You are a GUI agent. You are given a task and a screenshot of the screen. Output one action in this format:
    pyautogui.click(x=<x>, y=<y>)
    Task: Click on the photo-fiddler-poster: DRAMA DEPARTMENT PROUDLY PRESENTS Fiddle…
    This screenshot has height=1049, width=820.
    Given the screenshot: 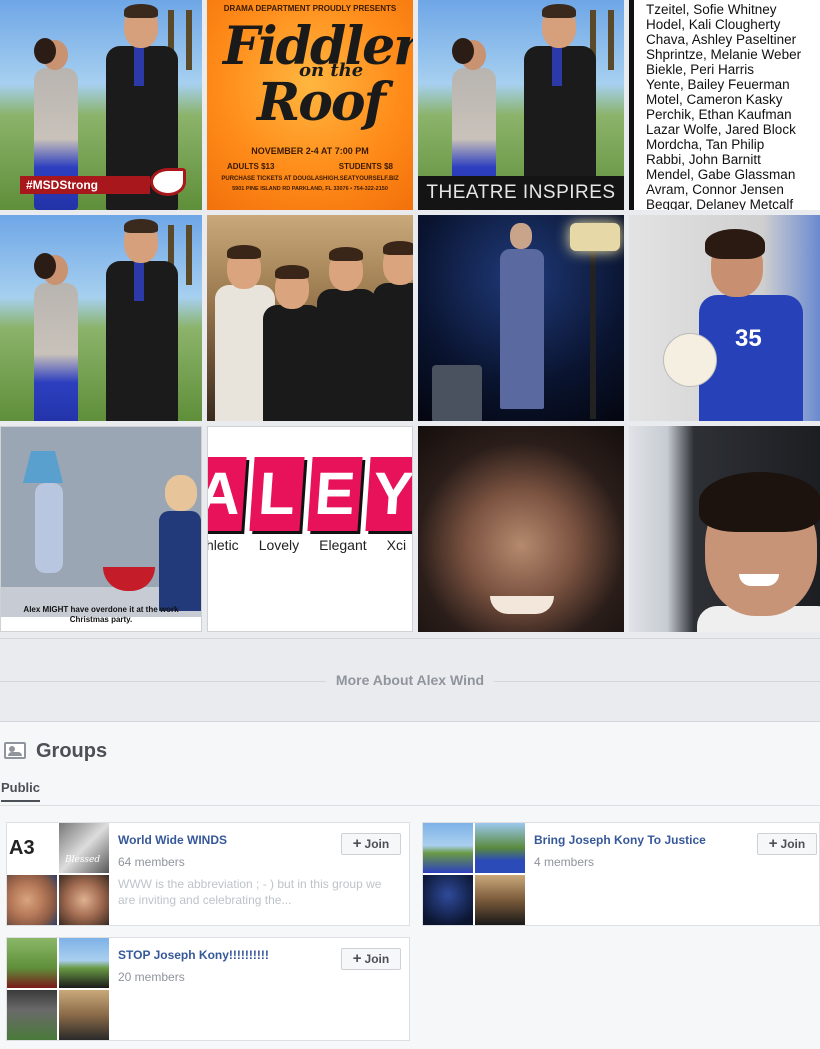 What is the action you would take?
    pyautogui.click(x=310, y=105)
    